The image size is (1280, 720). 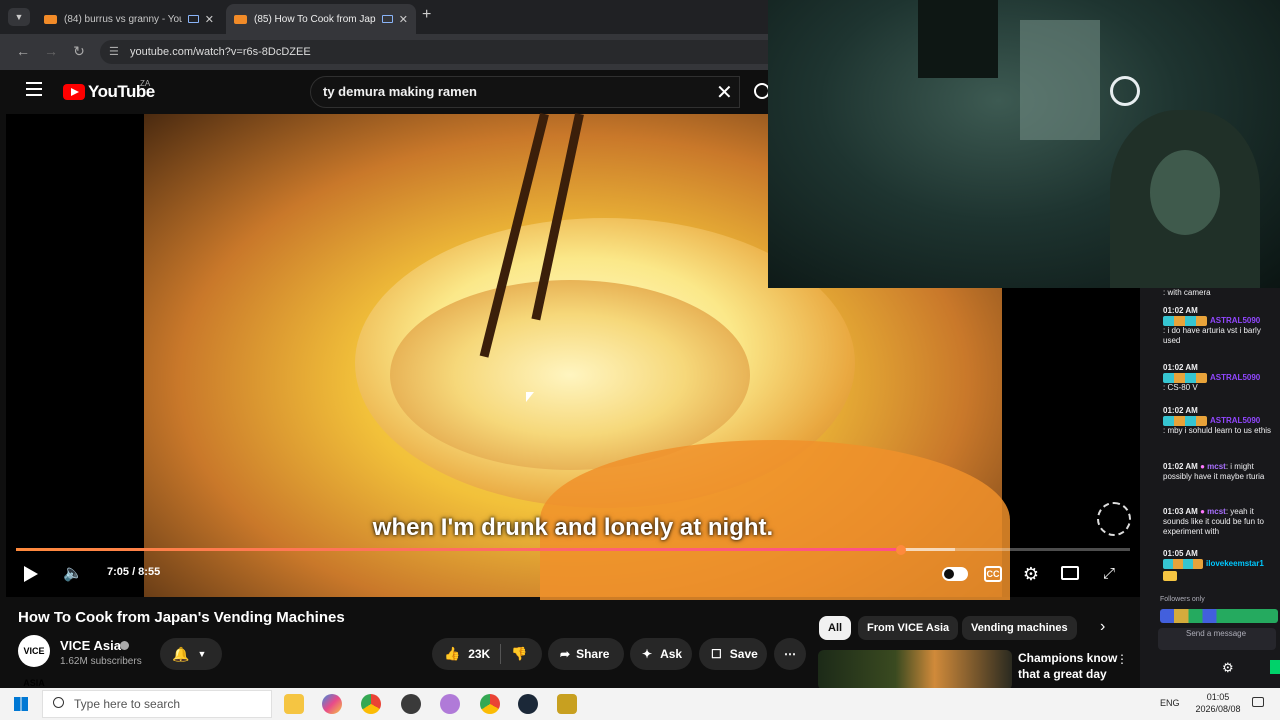 What do you see at coordinates (955, 574) in the screenshot?
I see `autoplay-toggle` at bounding box center [955, 574].